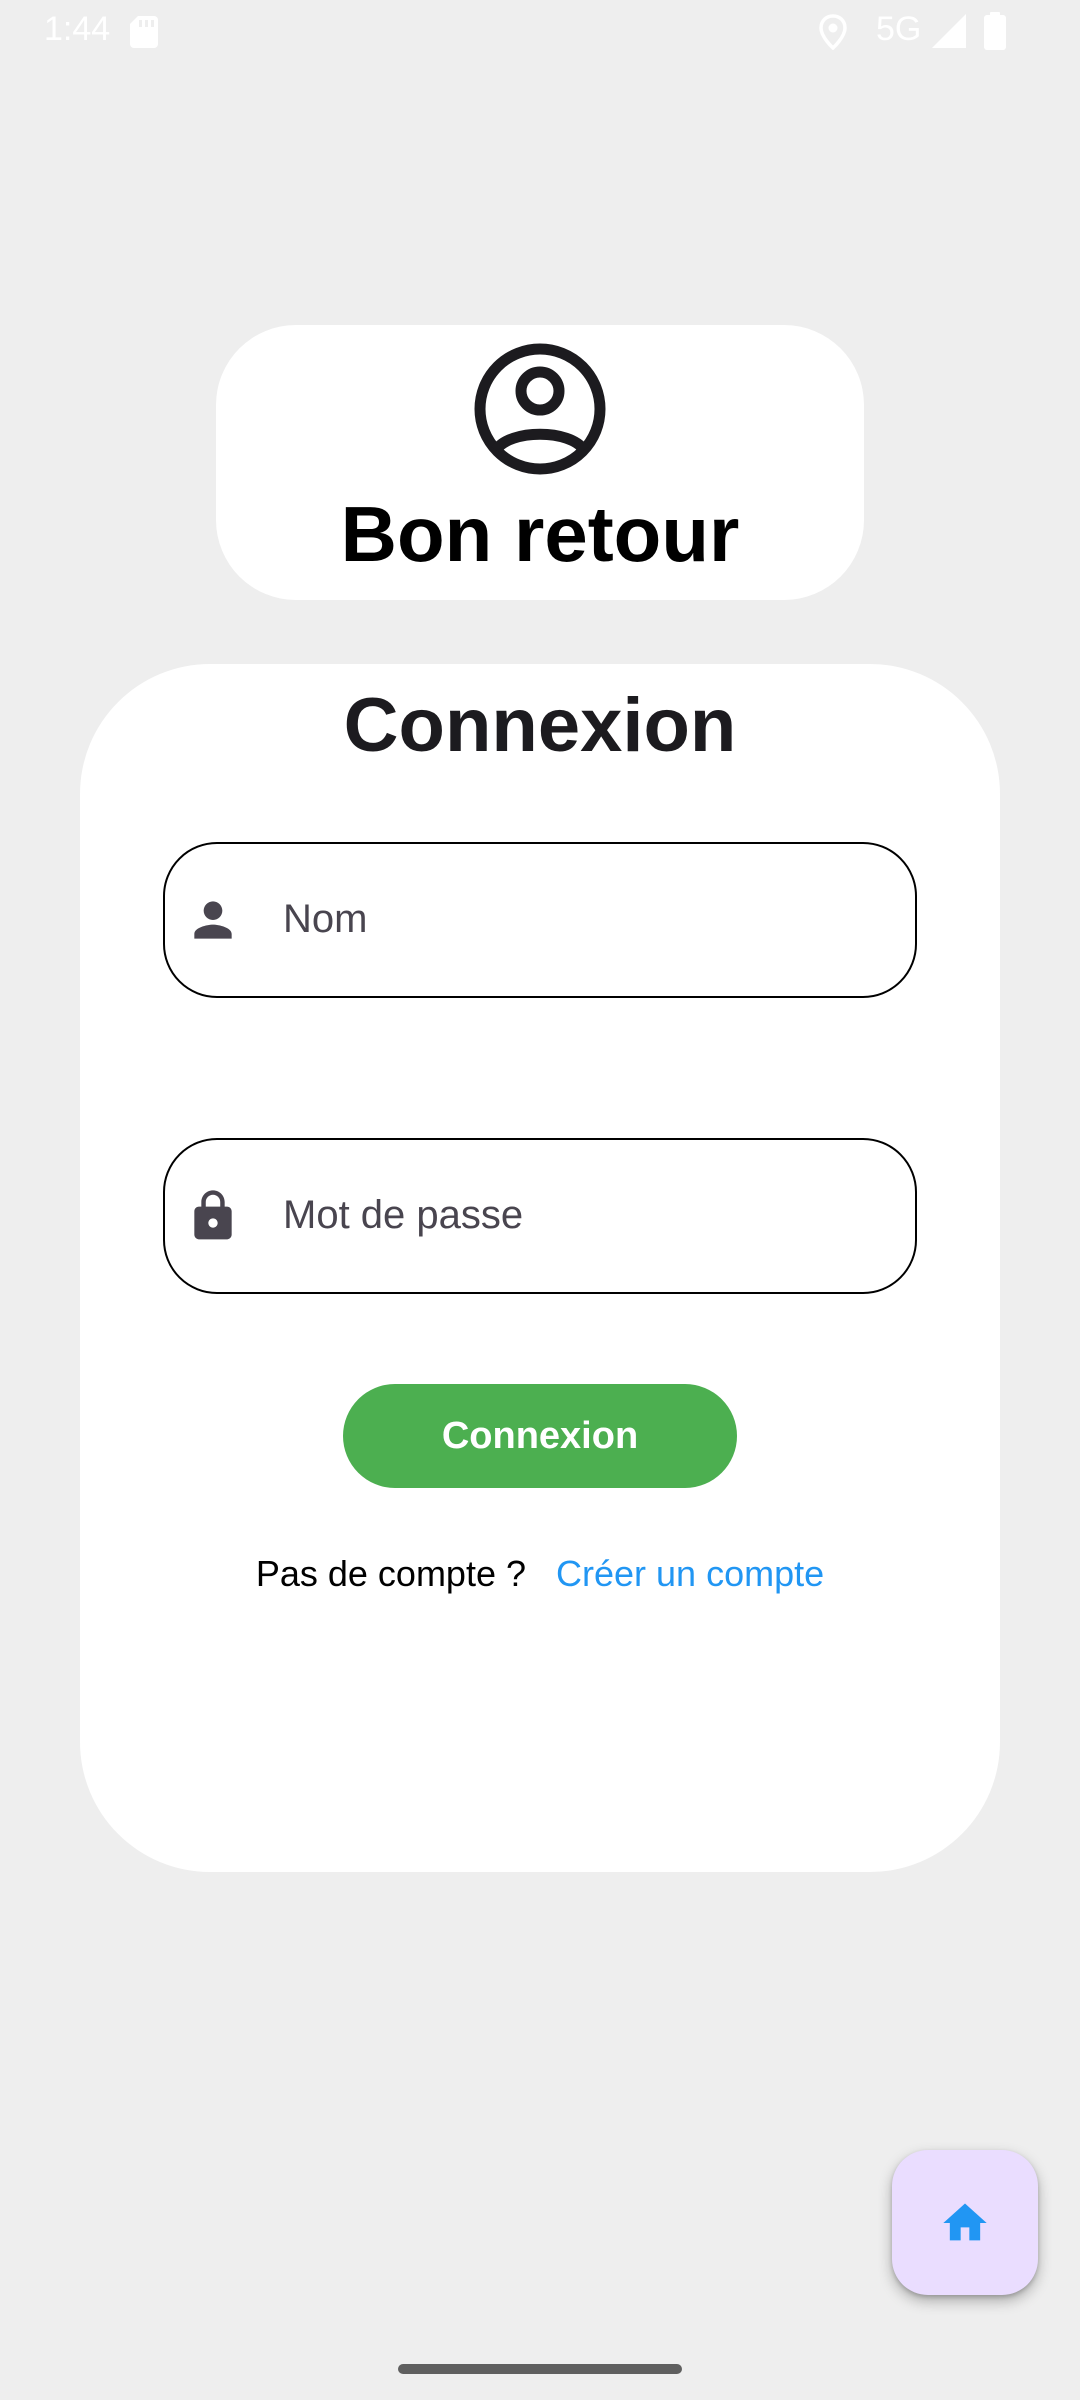 The width and height of the screenshot is (1080, 2400). What do you see at coordinates (588, 919) in the screenshot?
I see `name-input` at bounding box center [588, 919].